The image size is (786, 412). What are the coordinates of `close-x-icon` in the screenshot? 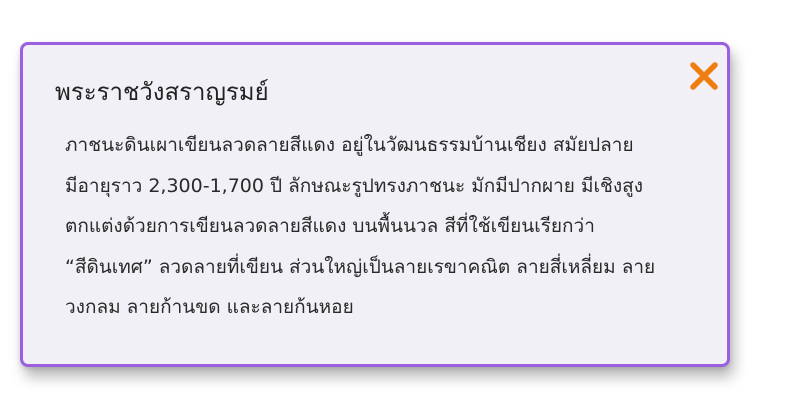 It's located at (704, 76).